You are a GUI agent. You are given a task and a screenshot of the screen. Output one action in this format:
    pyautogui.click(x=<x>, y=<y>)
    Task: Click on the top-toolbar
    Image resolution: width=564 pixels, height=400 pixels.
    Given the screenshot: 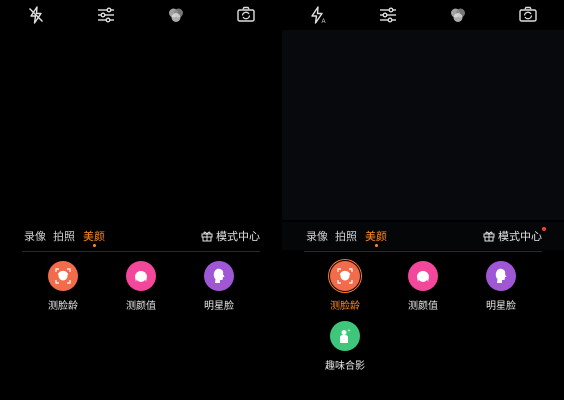 What is the action you would take?
    pyautogui.click(x=141, y=15)
    